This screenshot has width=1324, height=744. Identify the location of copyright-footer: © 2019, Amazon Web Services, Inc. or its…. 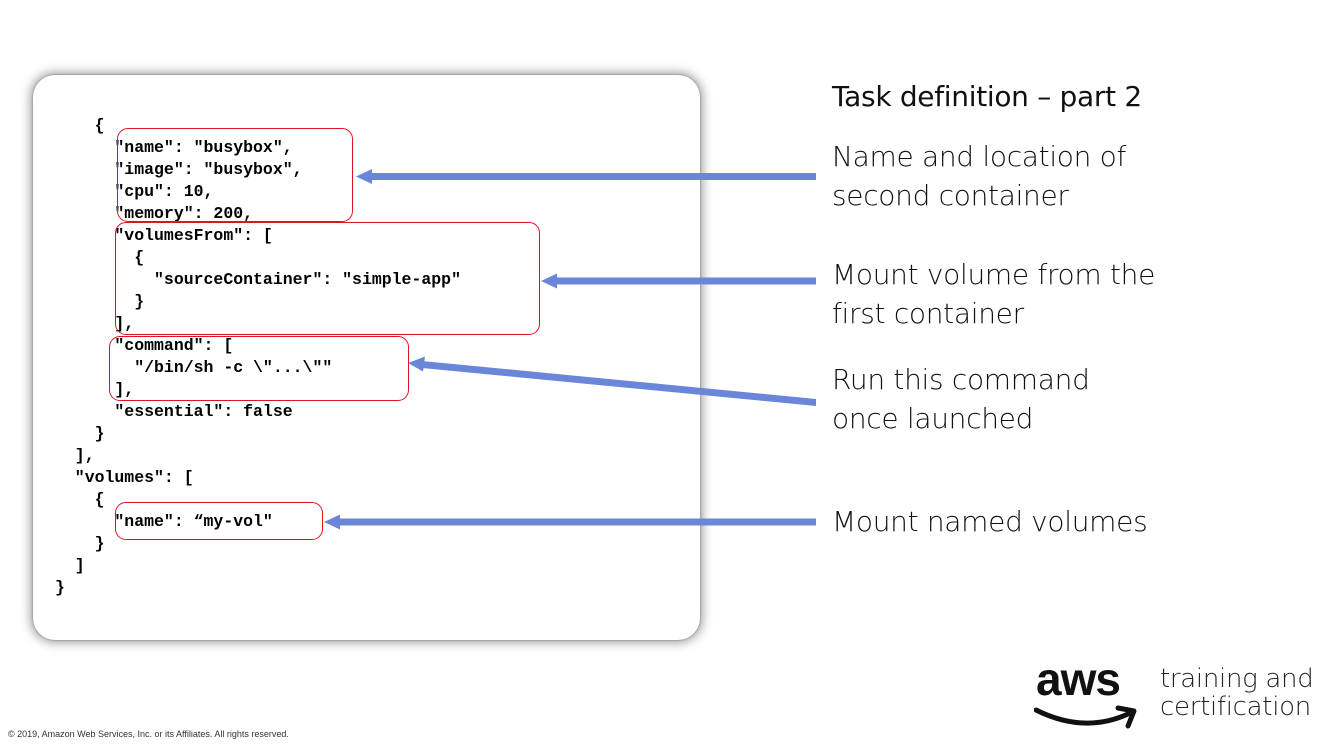
(148, 734).